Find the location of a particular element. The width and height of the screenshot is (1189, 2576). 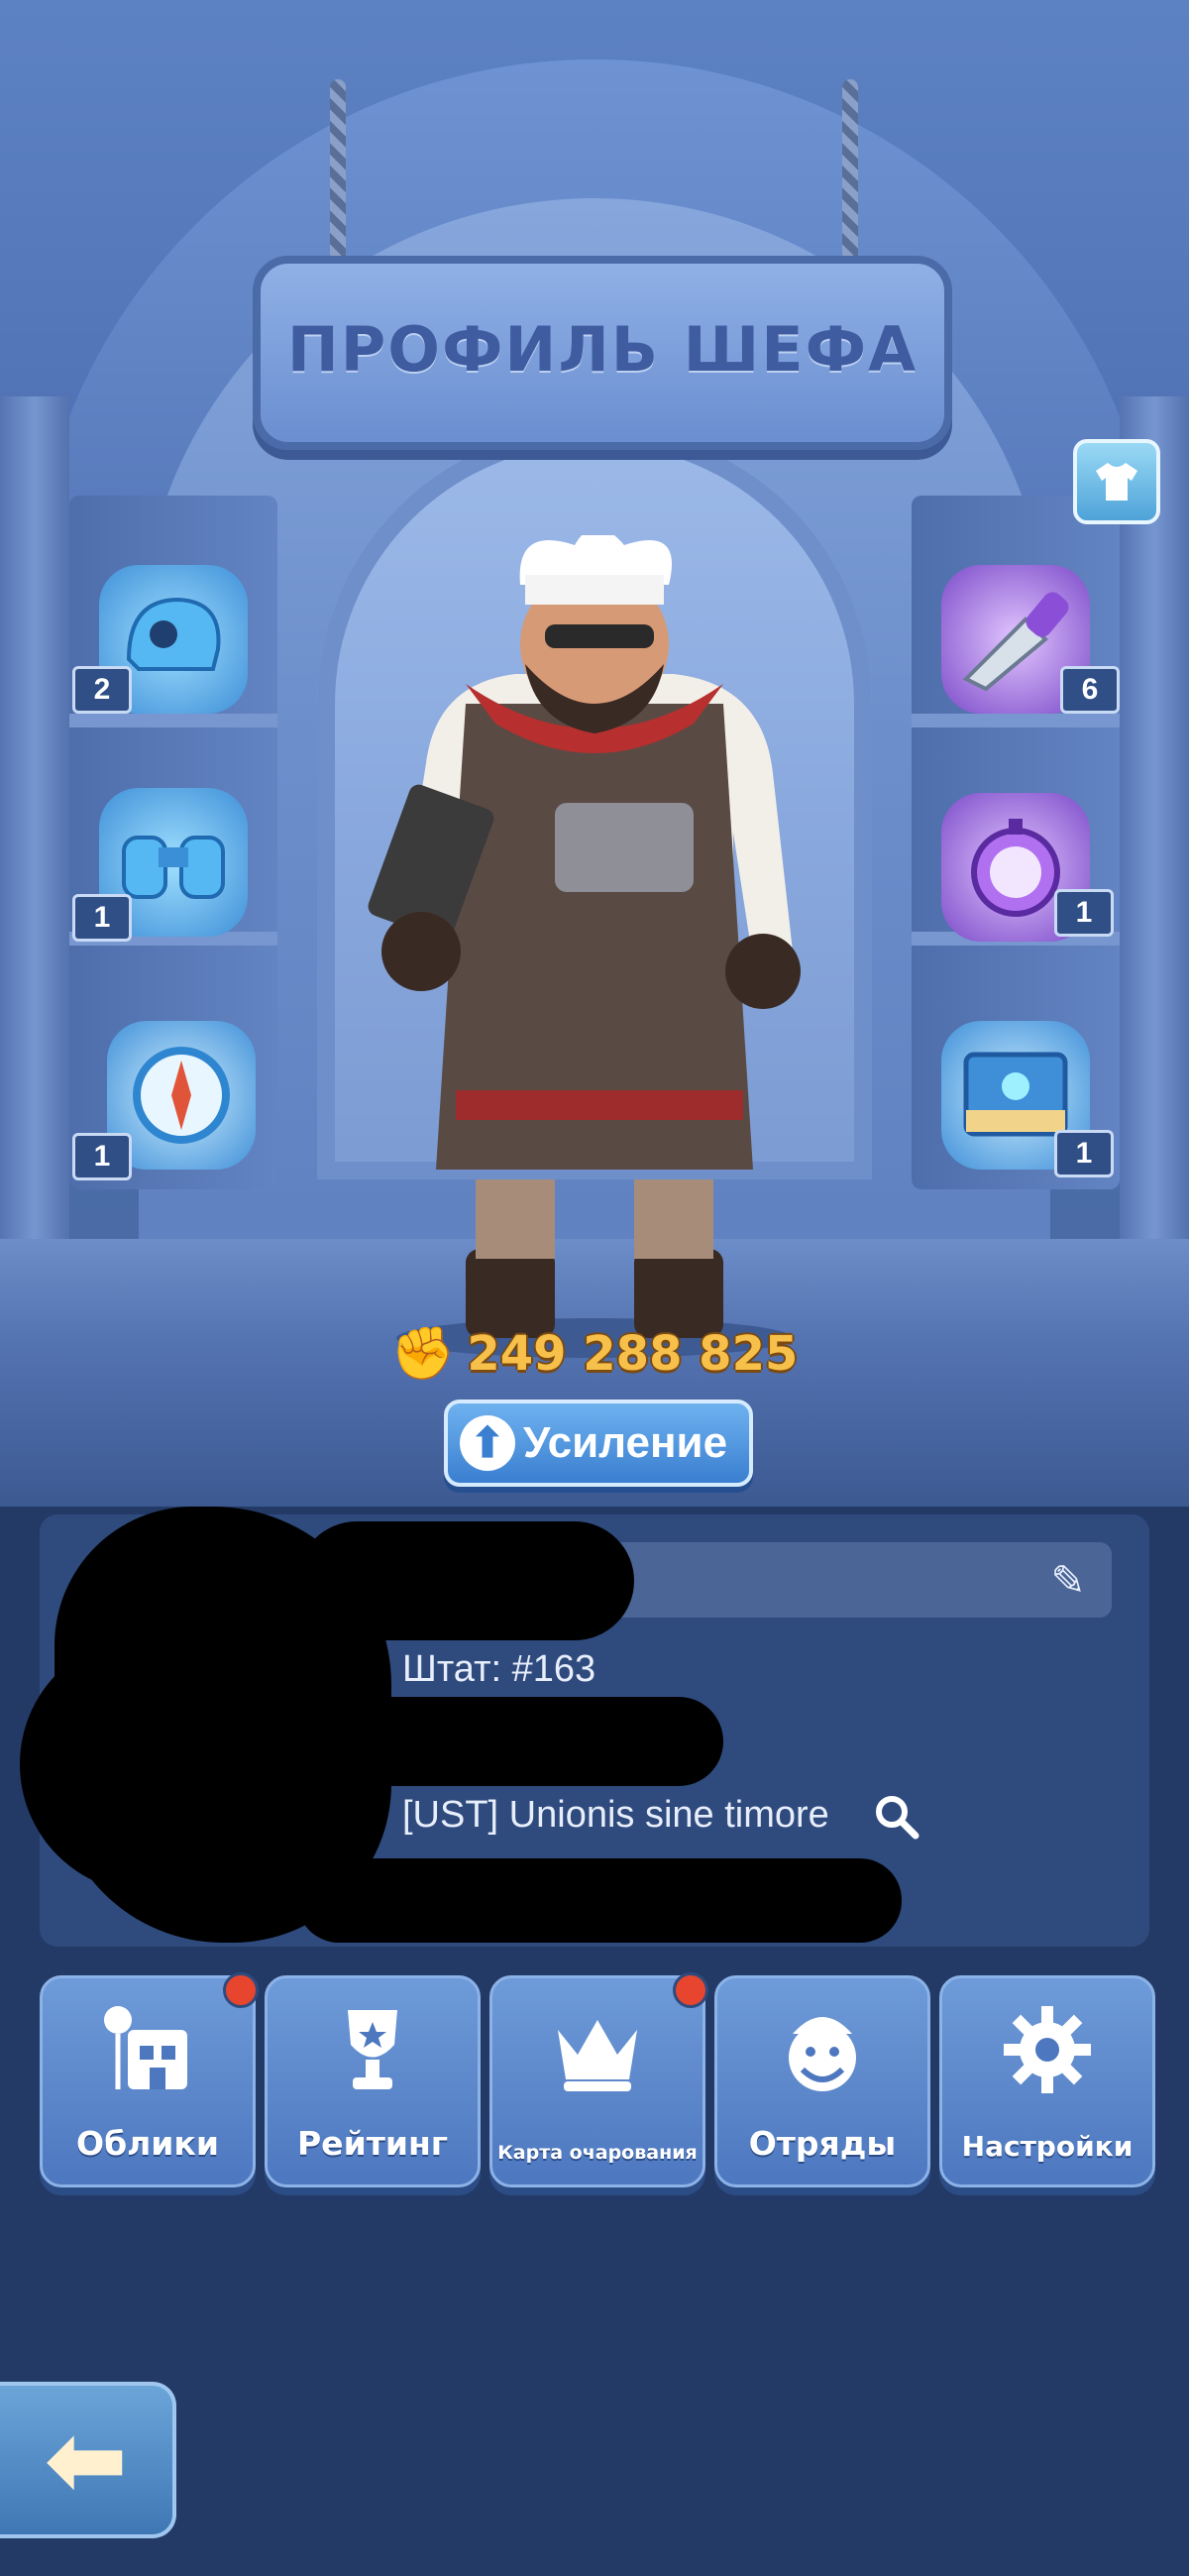

item-count-badge: 6 is located at coordinates (1090, 690).